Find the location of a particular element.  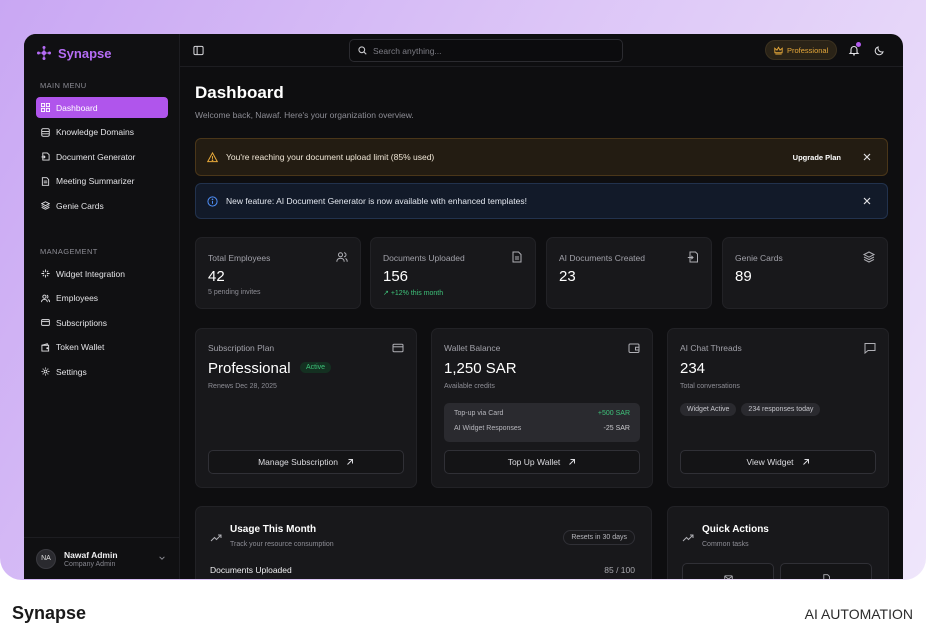

sidebar-item-label: Knowledge Domains is located at coordinates (95, 132).